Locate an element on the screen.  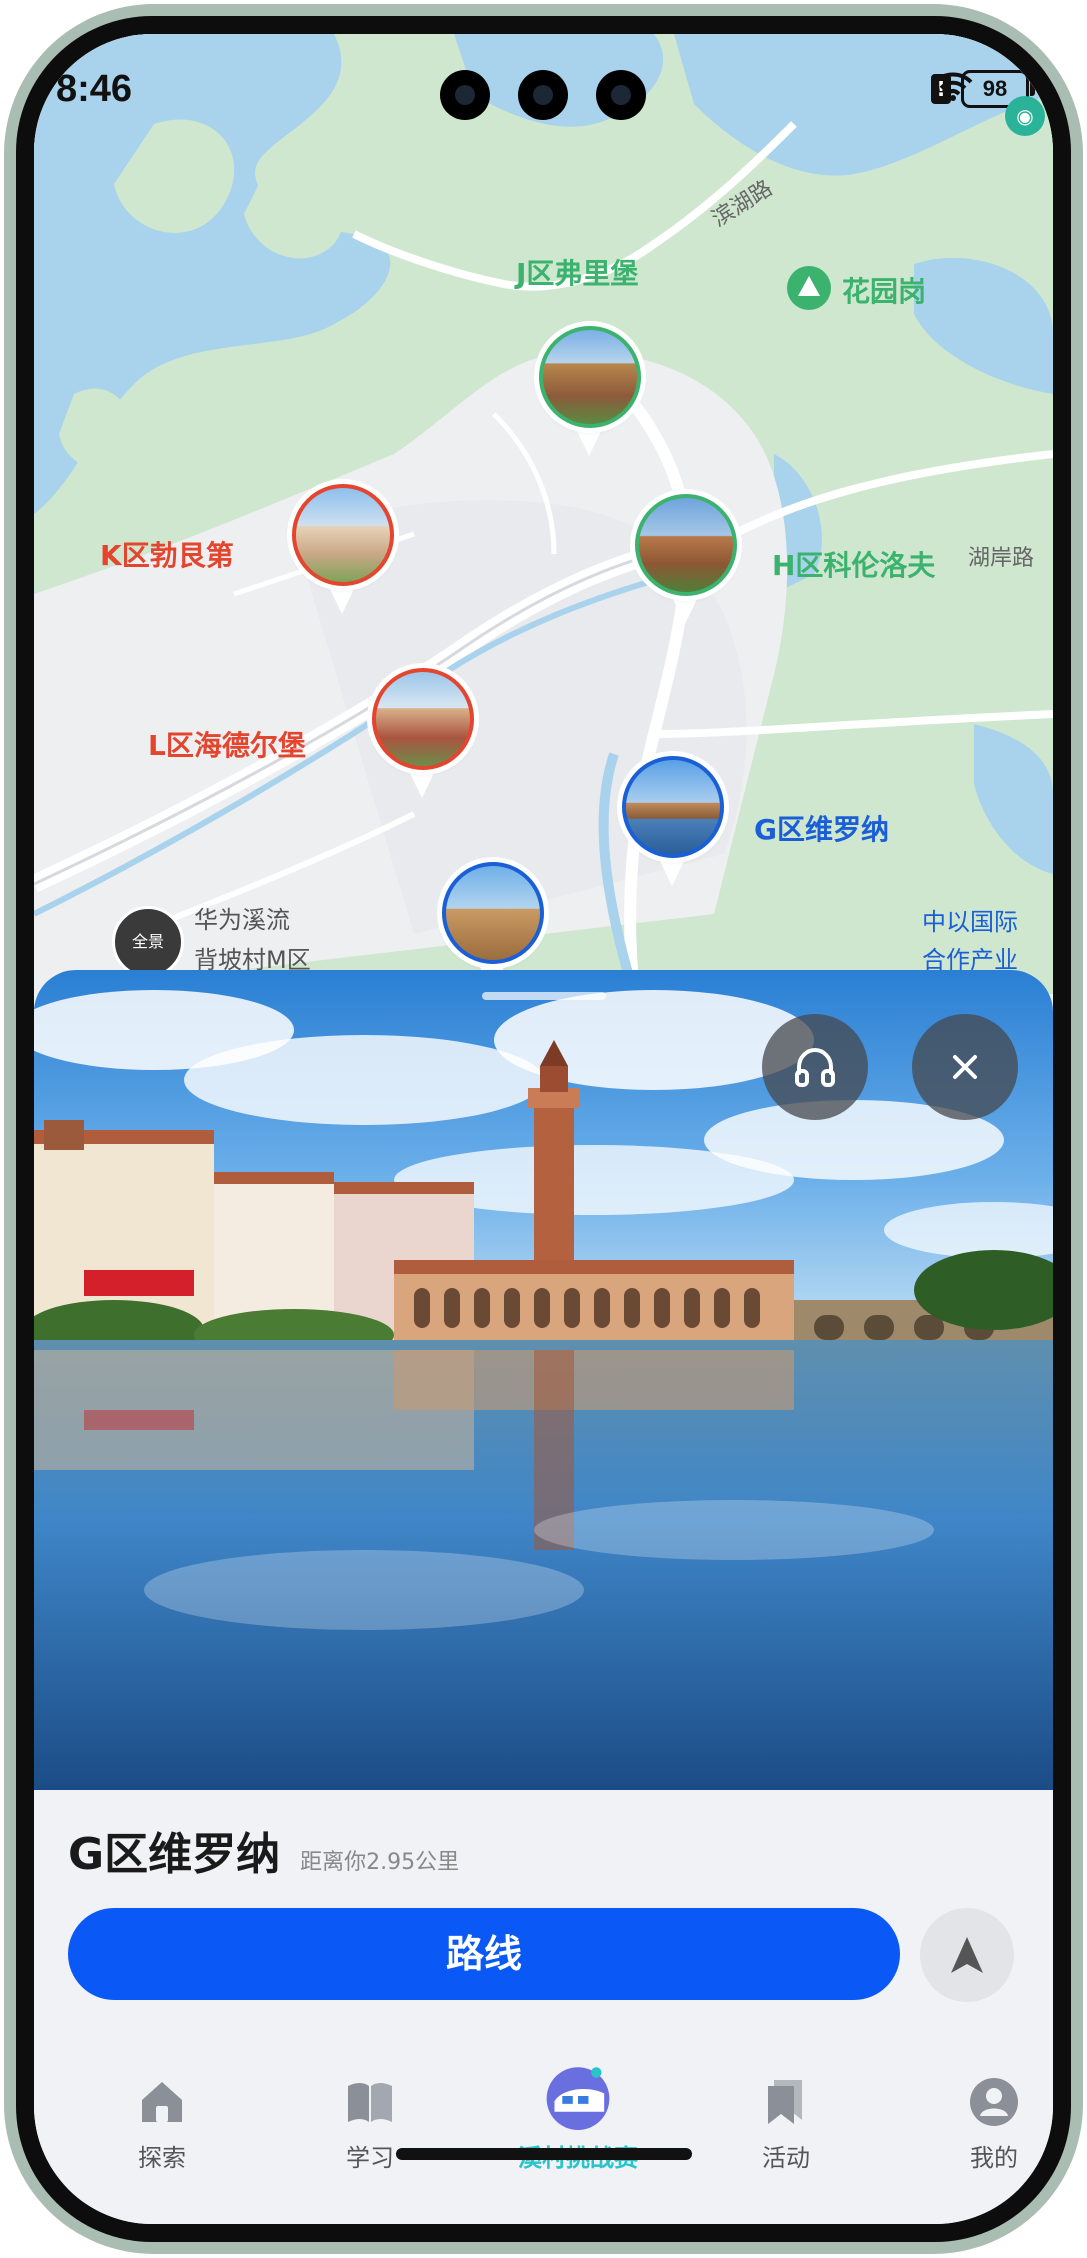
location-title: G区维罗纳 is located at coordinates (174, 1854).